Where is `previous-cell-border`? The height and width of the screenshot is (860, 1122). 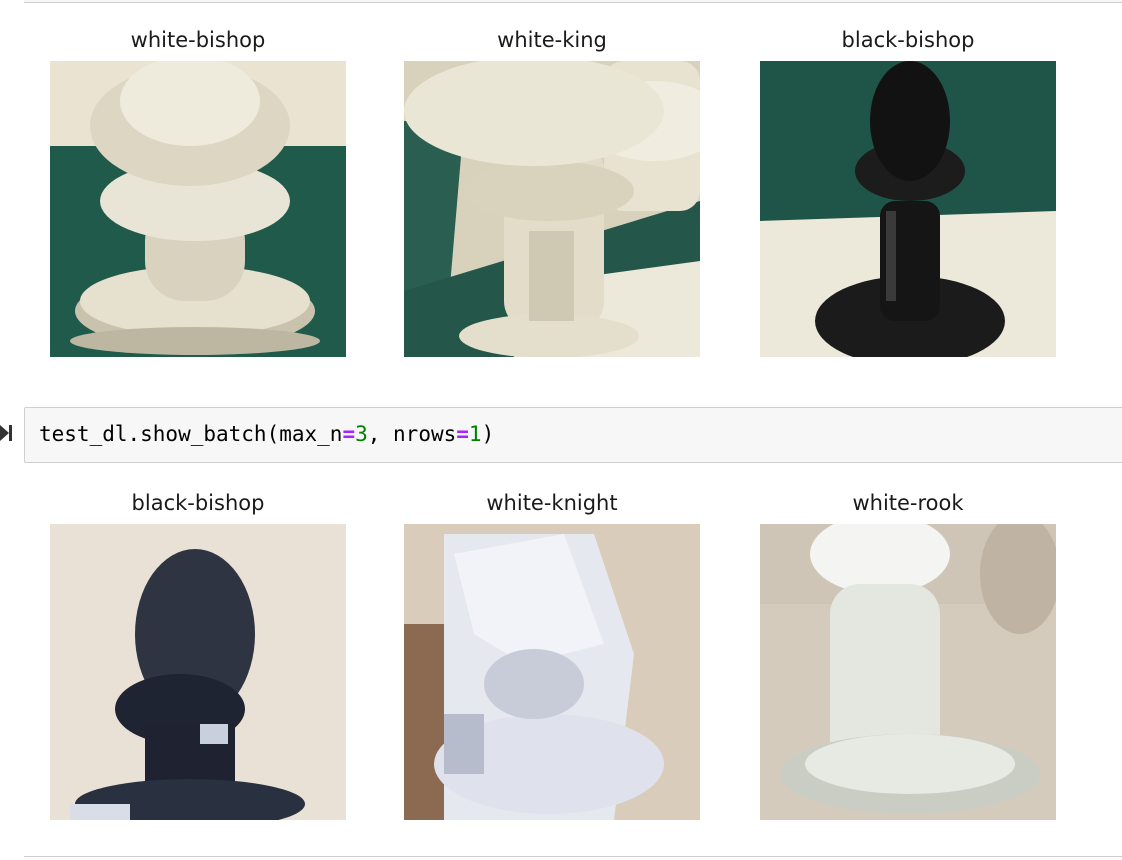 previous-cell-border is located at coordinates (573, 1).